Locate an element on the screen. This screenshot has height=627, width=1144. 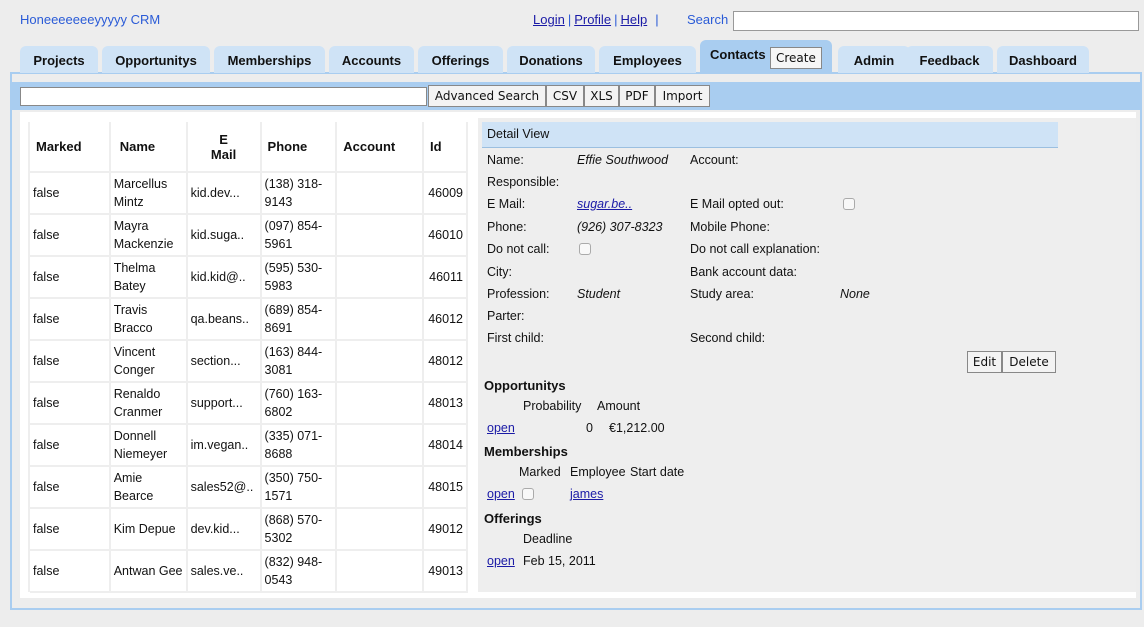
membership-marked-checkbox is located at coordinates (528, 494).